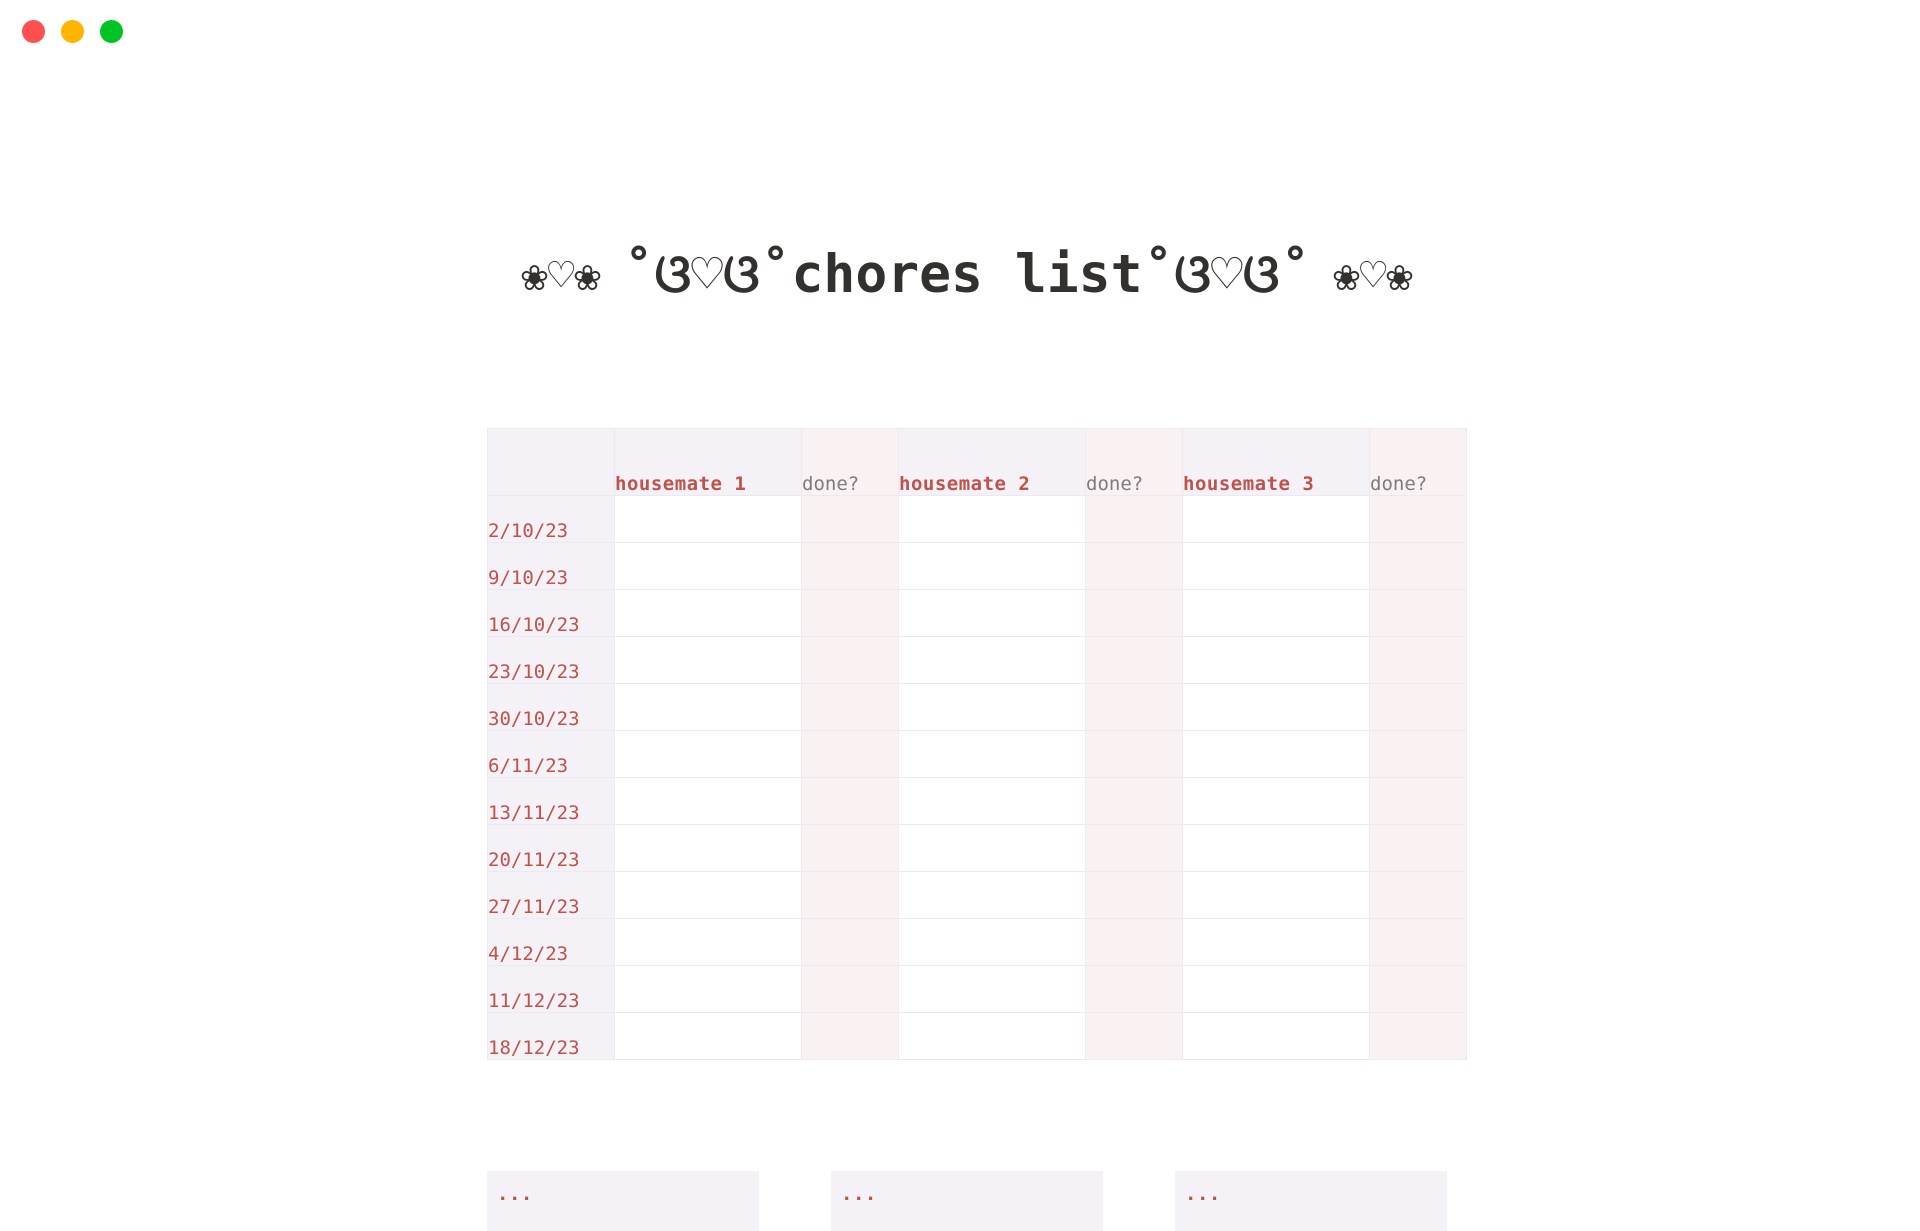 The width and height of the screenshot is (1920, 1231). I want to click on table-row: 6/11/23, so click(977, 754).